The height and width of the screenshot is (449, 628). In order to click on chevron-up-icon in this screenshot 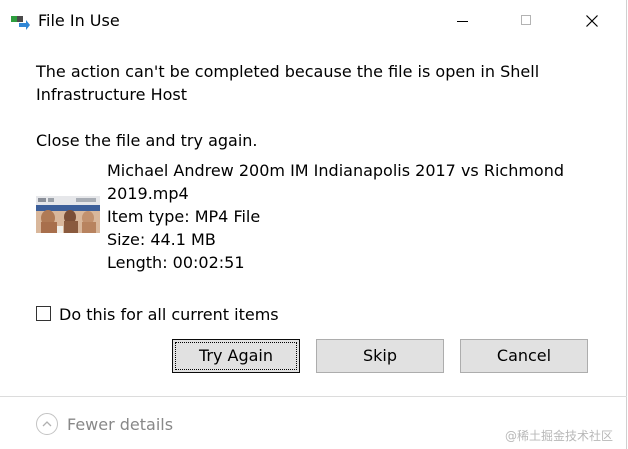, I will do `click(47, 424)`.